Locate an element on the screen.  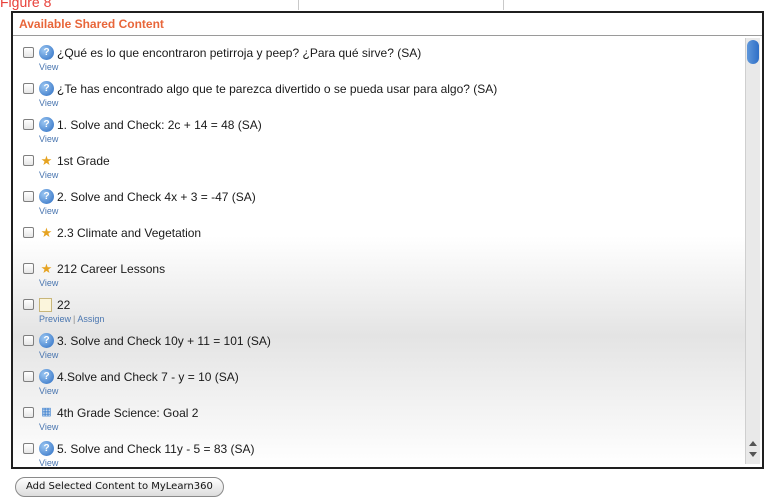
item-title: 5. Solve and Check 11y - 5 = 83 (SA) is located at coordinates (156, 449).